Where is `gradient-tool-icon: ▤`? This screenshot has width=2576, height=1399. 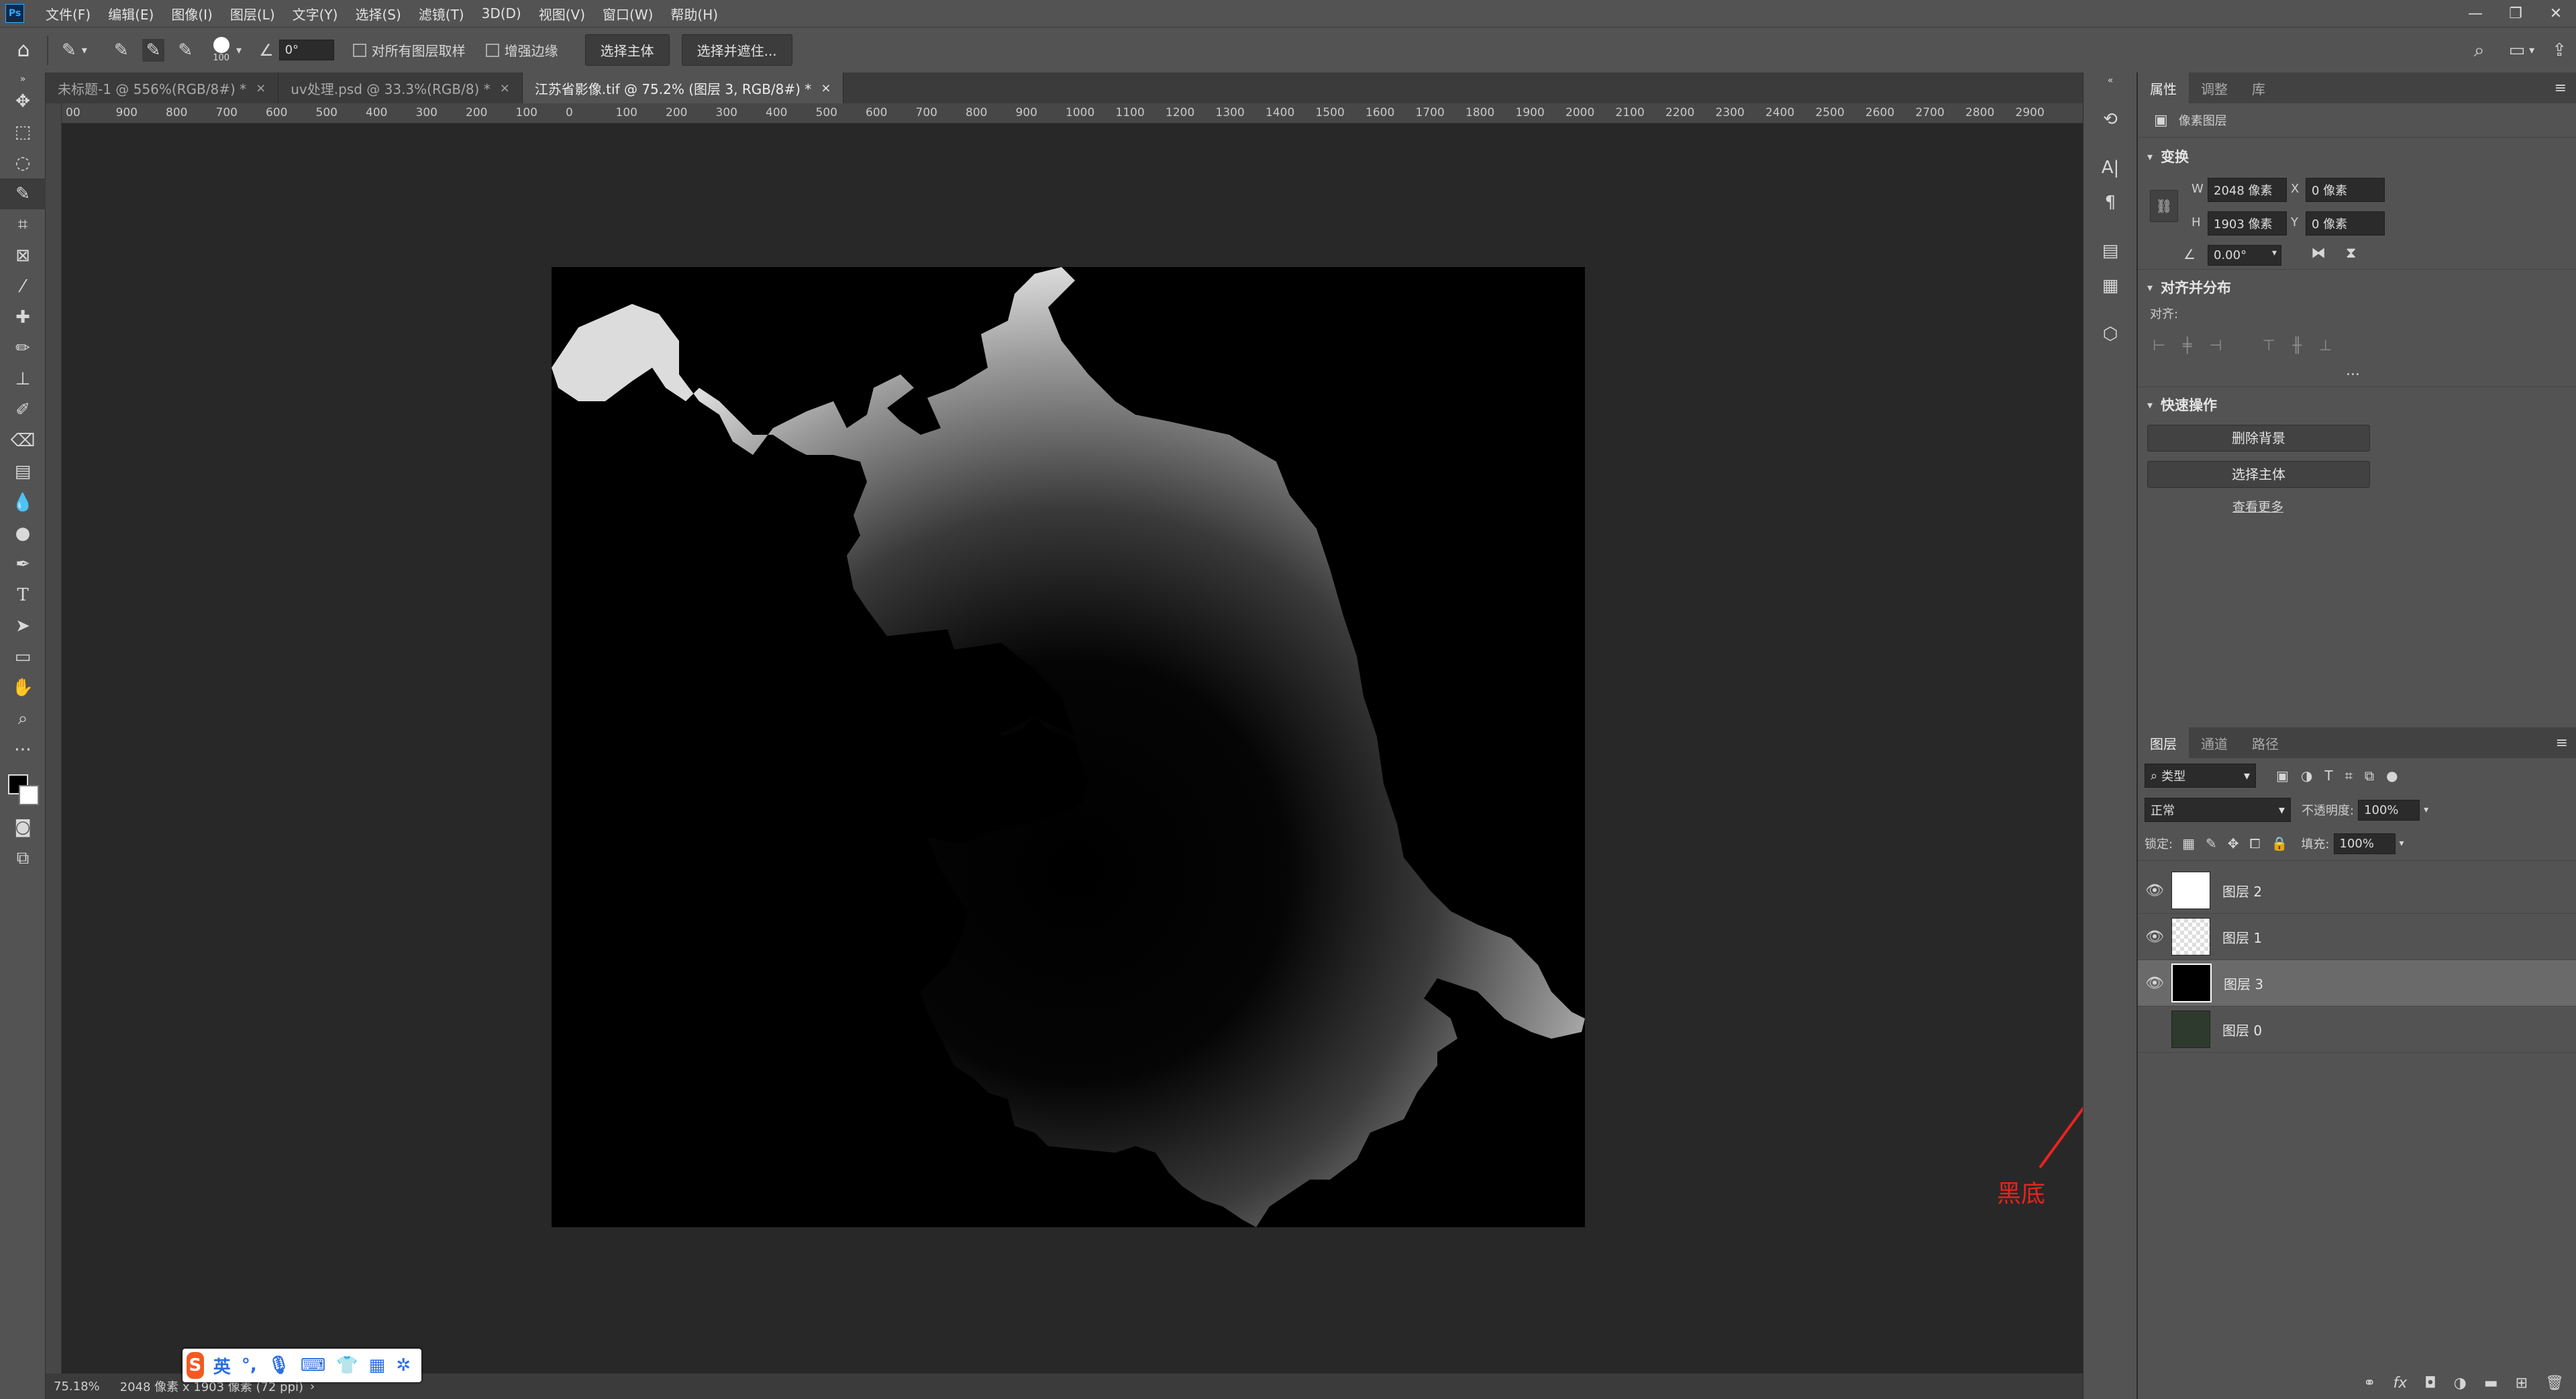
gradient-tool-icon: ▤ is located at coordinates (23, 471).